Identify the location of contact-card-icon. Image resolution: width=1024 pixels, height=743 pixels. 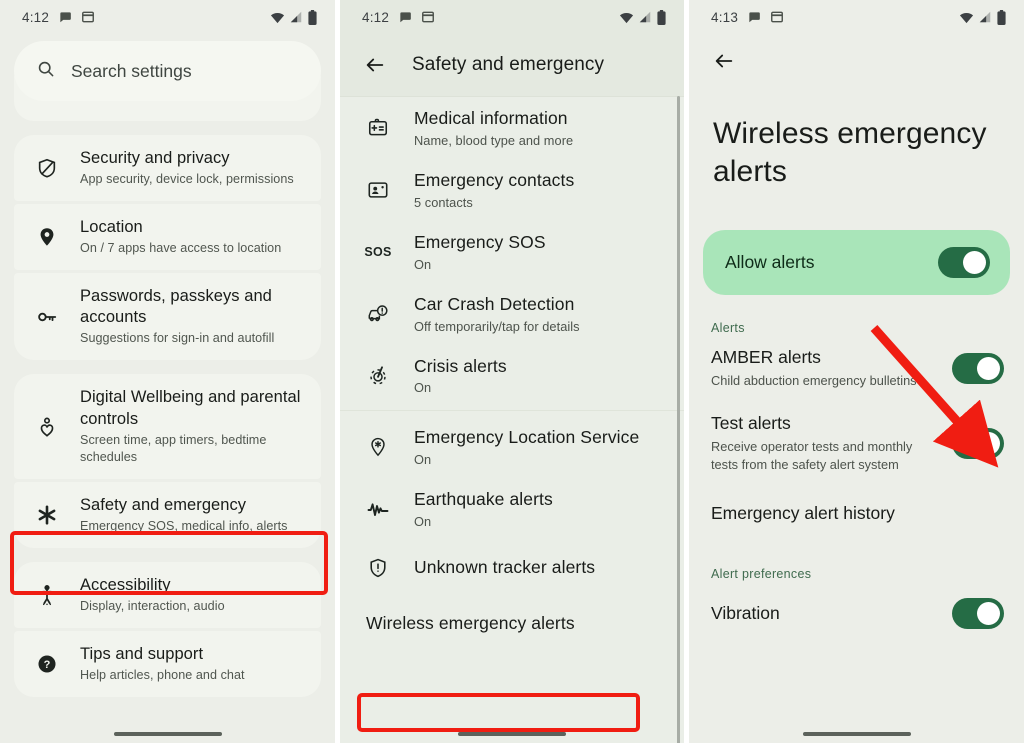
(378, 190).